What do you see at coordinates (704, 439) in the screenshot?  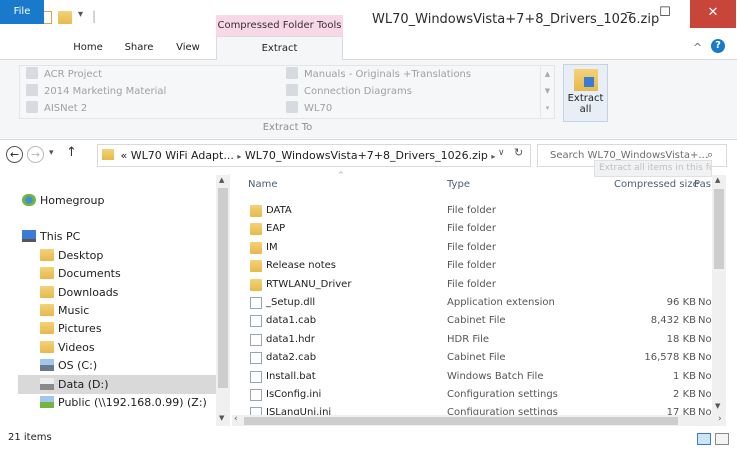 I see `details-view-icon` at bounding box center [704, 439].